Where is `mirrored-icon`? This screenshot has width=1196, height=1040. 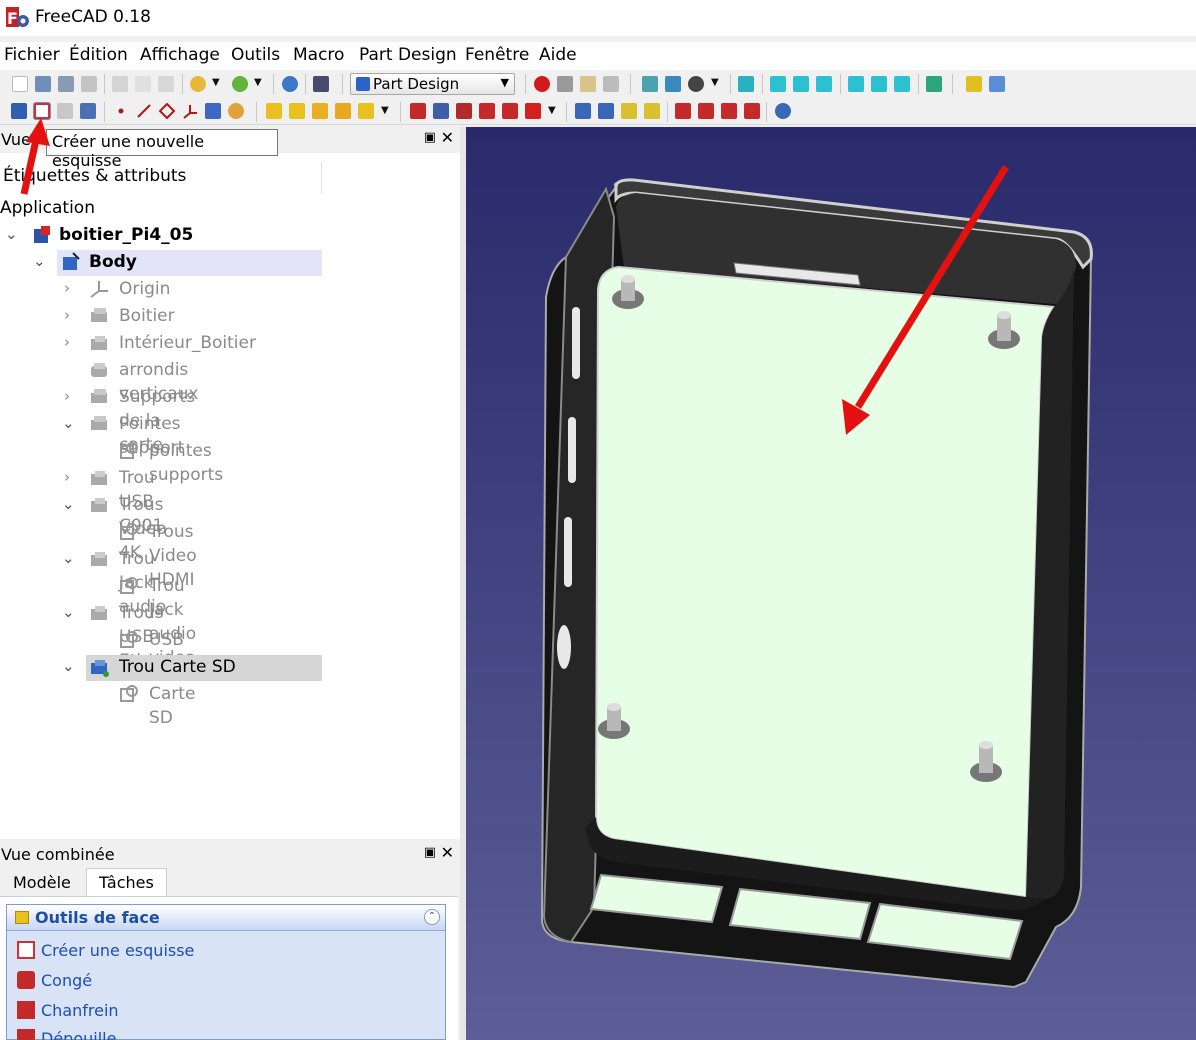 mirrored-icon is located at coordinates (583, 111).